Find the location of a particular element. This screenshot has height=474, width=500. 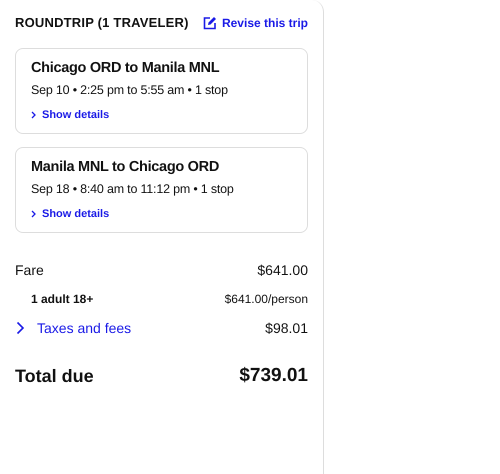

price-amount: $641.00 is located at coordinates (282, 270).